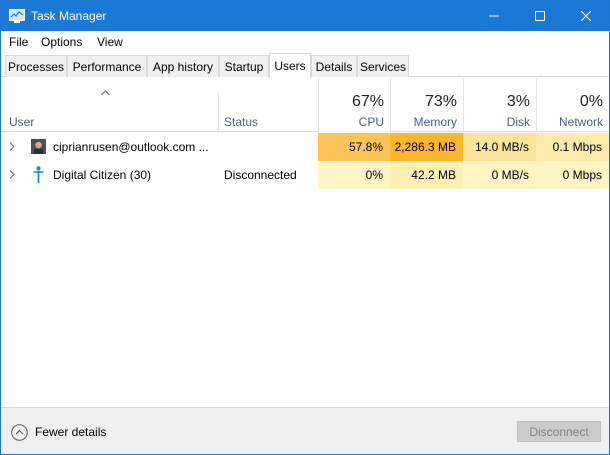  Describe the element at coordinates (354, 147) in the screenshot. I see `cpu-cell: 57.8%` at that location.